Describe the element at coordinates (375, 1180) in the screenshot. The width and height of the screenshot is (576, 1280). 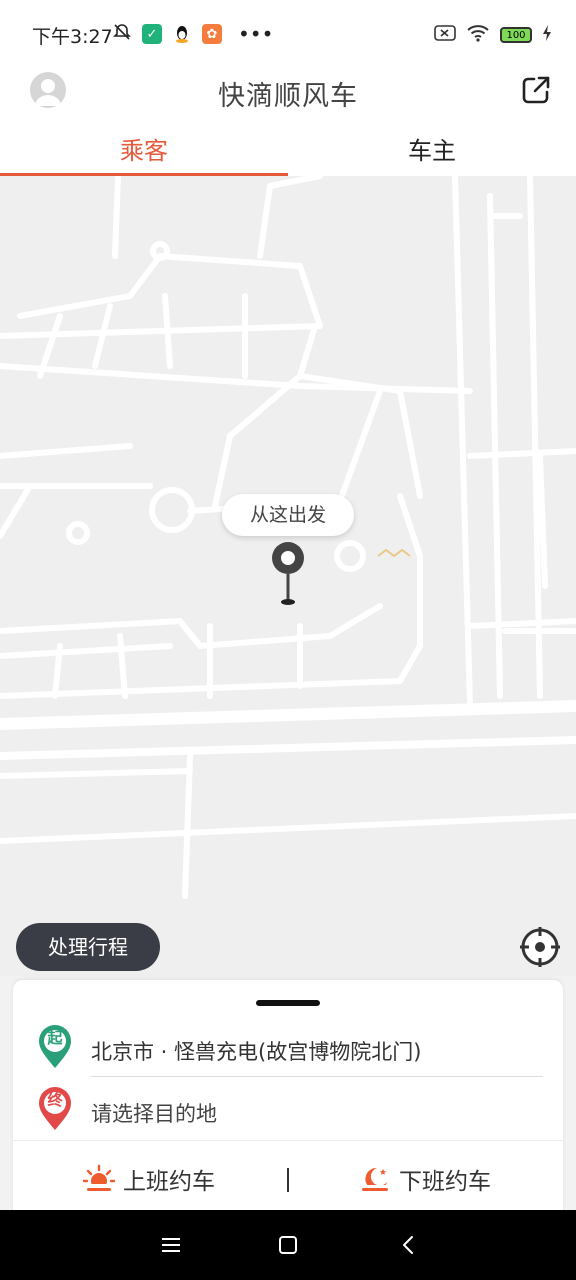
I see `moon-icon` at that location.